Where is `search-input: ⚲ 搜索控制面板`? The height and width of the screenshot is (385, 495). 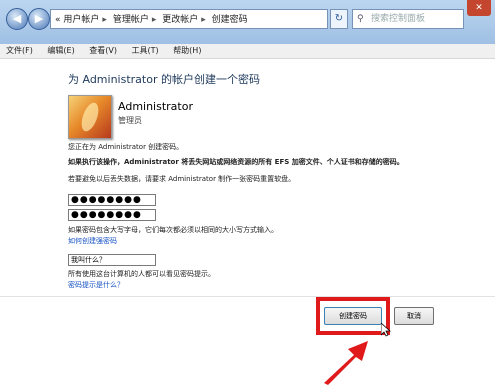
search-input: ⚲ 搜索控制面板 is located at coordinates (408, 19).